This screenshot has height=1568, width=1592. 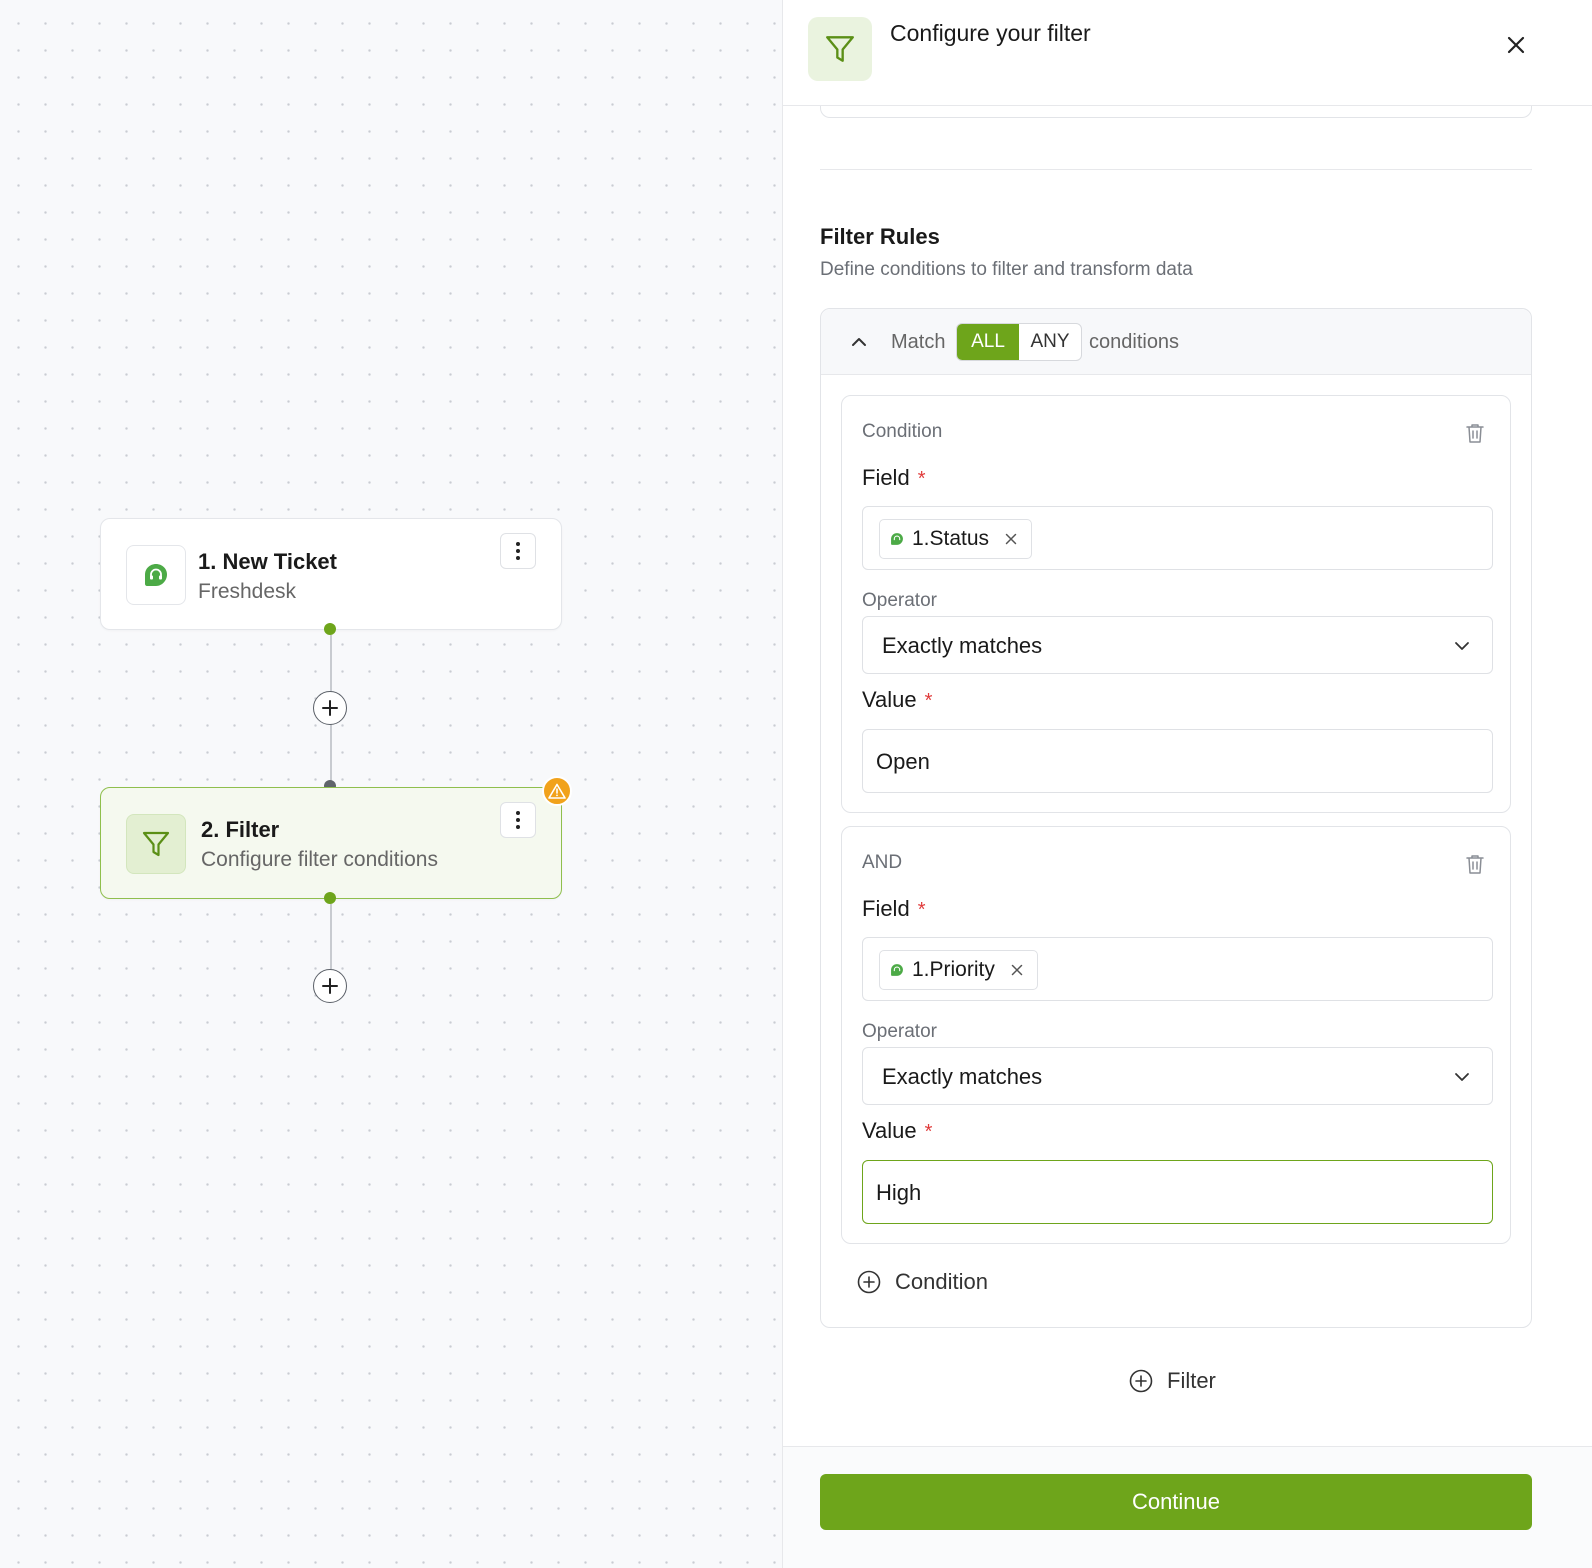 What do you see at coordinates (990, 33) in the screenshot?
I see `panel-title: Configure your filter` at bounding box center [990, 33].